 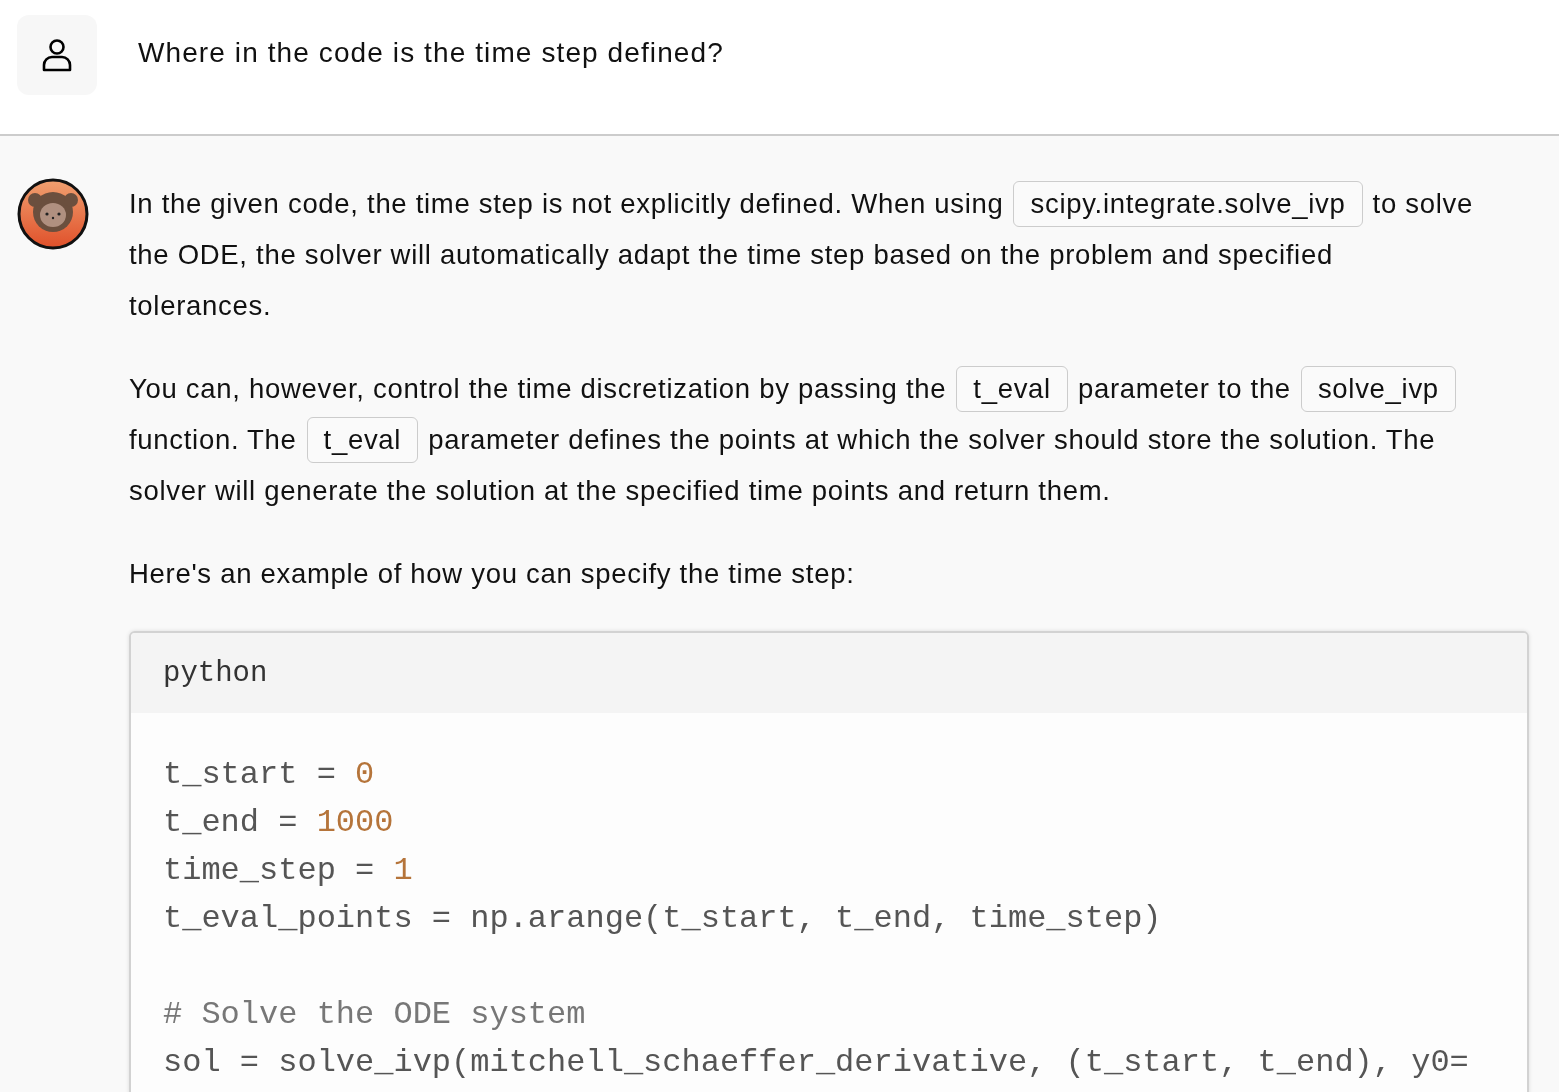 I want to click on answer-text: tolerances., so click(x=200, y=305).